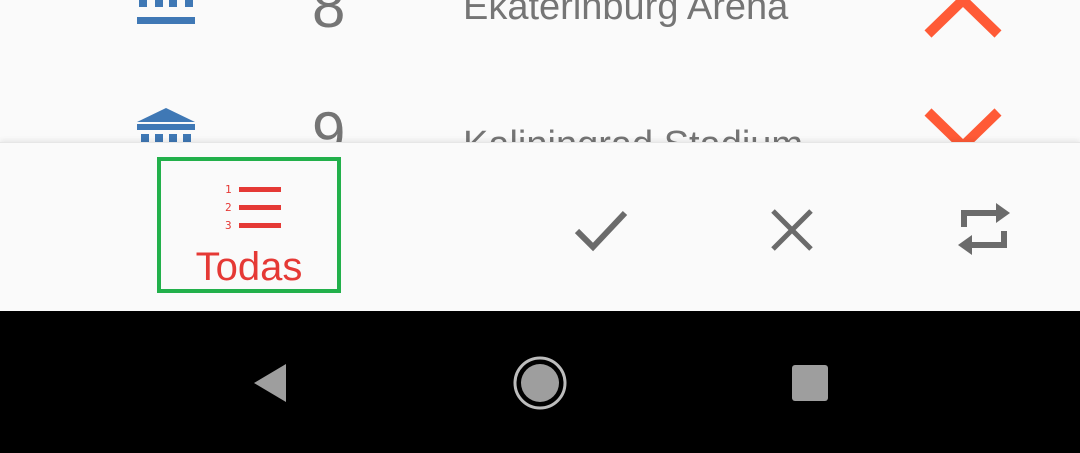 This screenshot has height=453, width=1080. I want to click on back-icon, so click(270, 383).